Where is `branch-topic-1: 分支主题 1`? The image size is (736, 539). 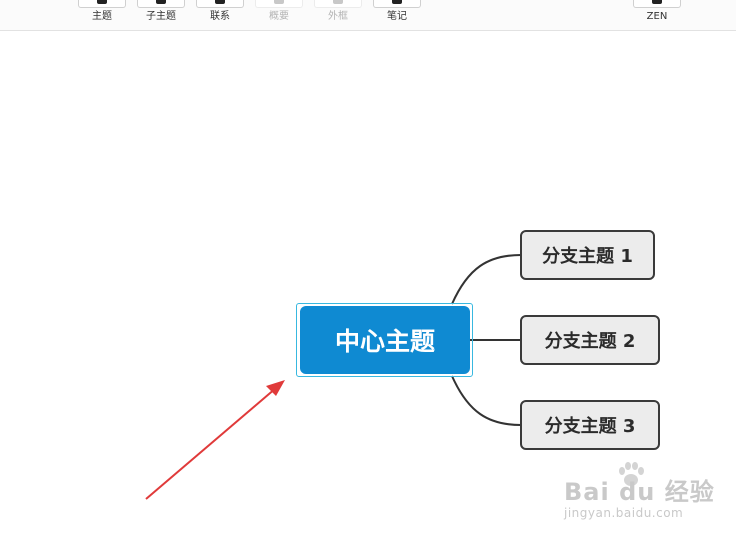
branch-topic-1: 分支主题 1 is located at coordinates (587, 255).